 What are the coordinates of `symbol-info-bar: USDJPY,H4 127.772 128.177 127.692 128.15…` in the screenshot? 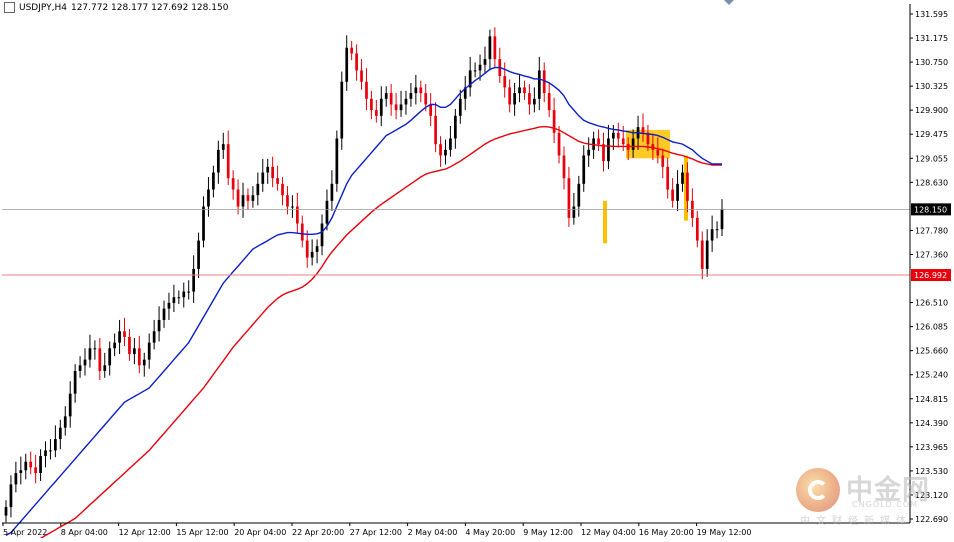 It's located at (116, 7).